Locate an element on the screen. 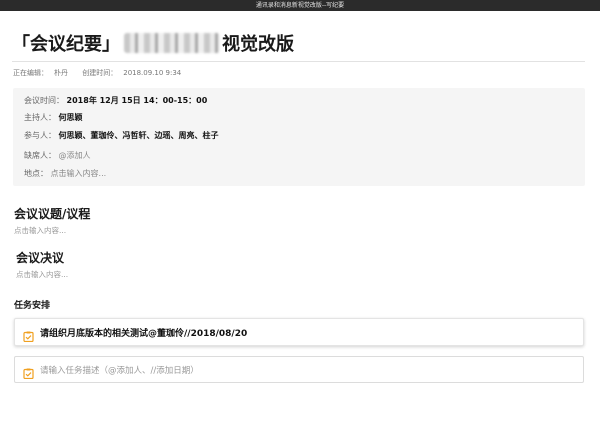 The height and width of the screenshot is (439, 600). task-input-placeholder: 请输入任务描述（@添加人、//添加日期） is located at coordinates (119, 370).